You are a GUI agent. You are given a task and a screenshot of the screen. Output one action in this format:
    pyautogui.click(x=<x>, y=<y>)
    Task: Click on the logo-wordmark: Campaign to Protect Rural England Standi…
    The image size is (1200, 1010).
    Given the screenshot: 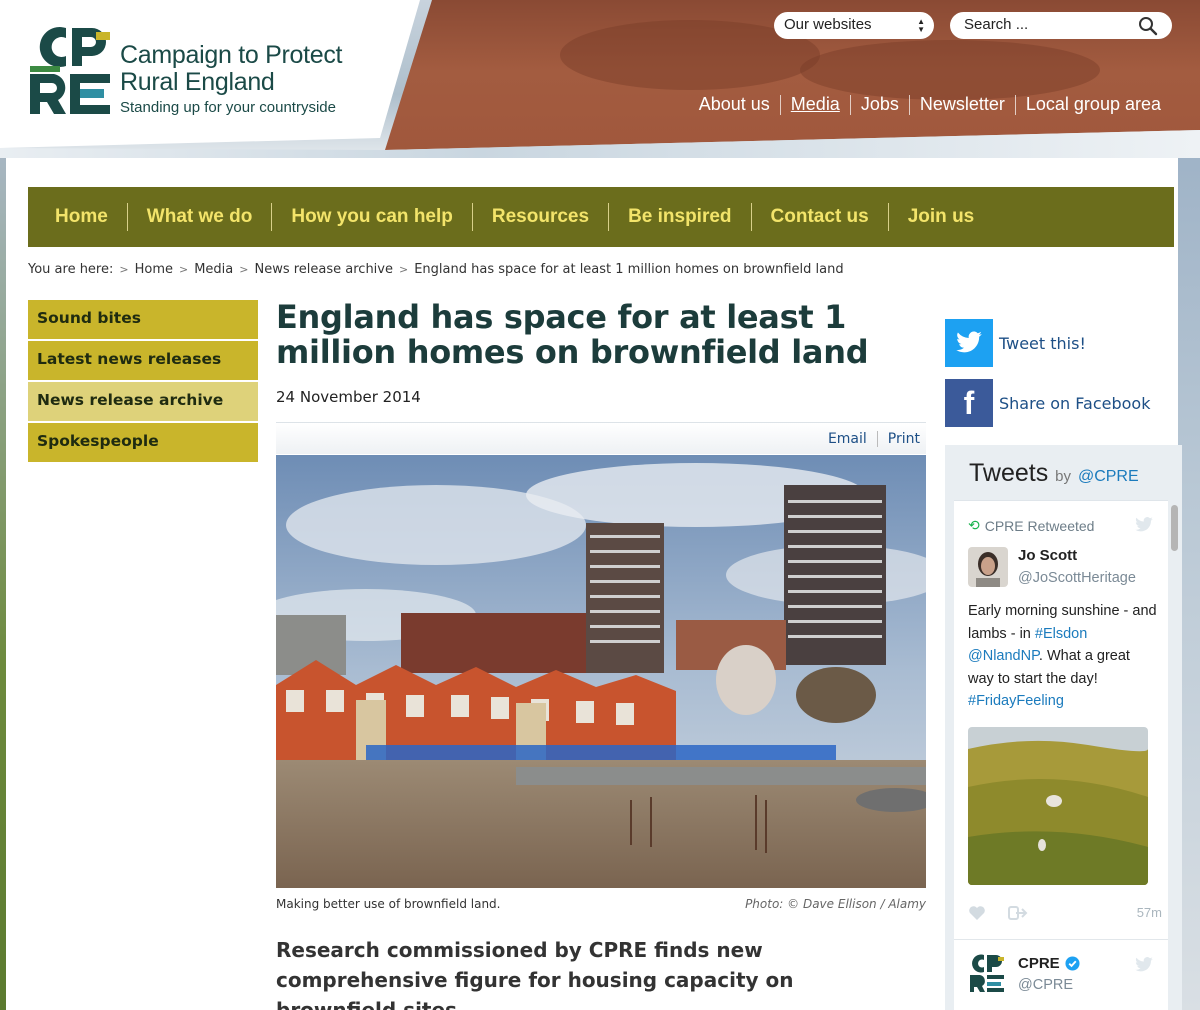 What is the action you would take?
    pyautogui.click(x=231, y=79)
    